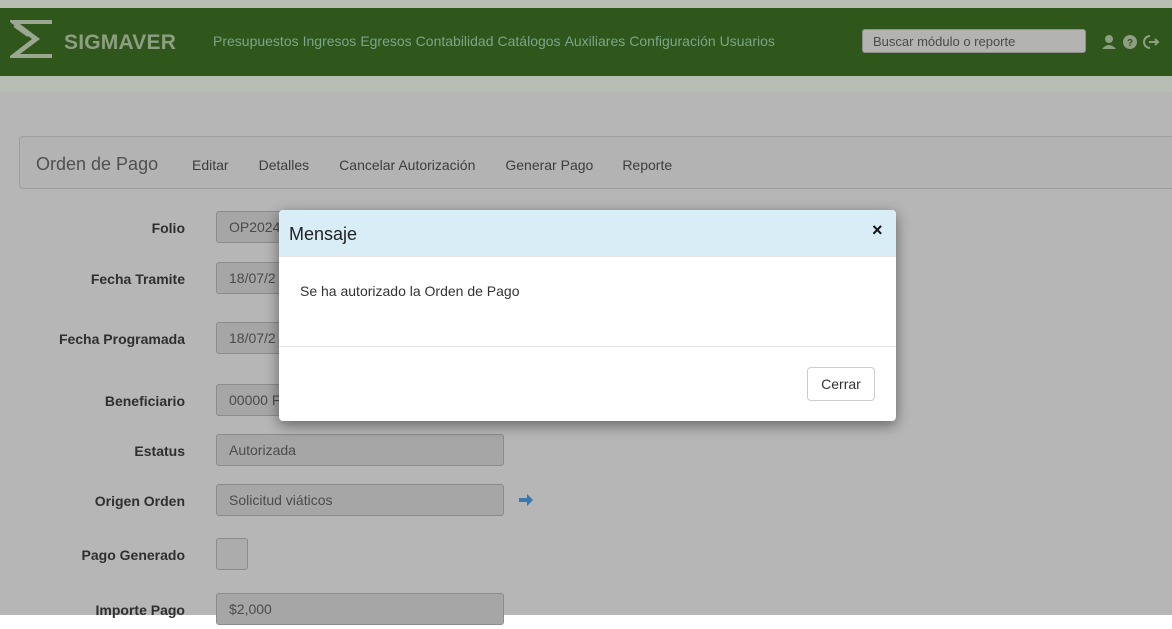 This screenshot has width=1172, height=629. Describe the element at coordinates (455, 41) in the screenshot. I see `menu-contabilidad: Contabilidad` at that location.